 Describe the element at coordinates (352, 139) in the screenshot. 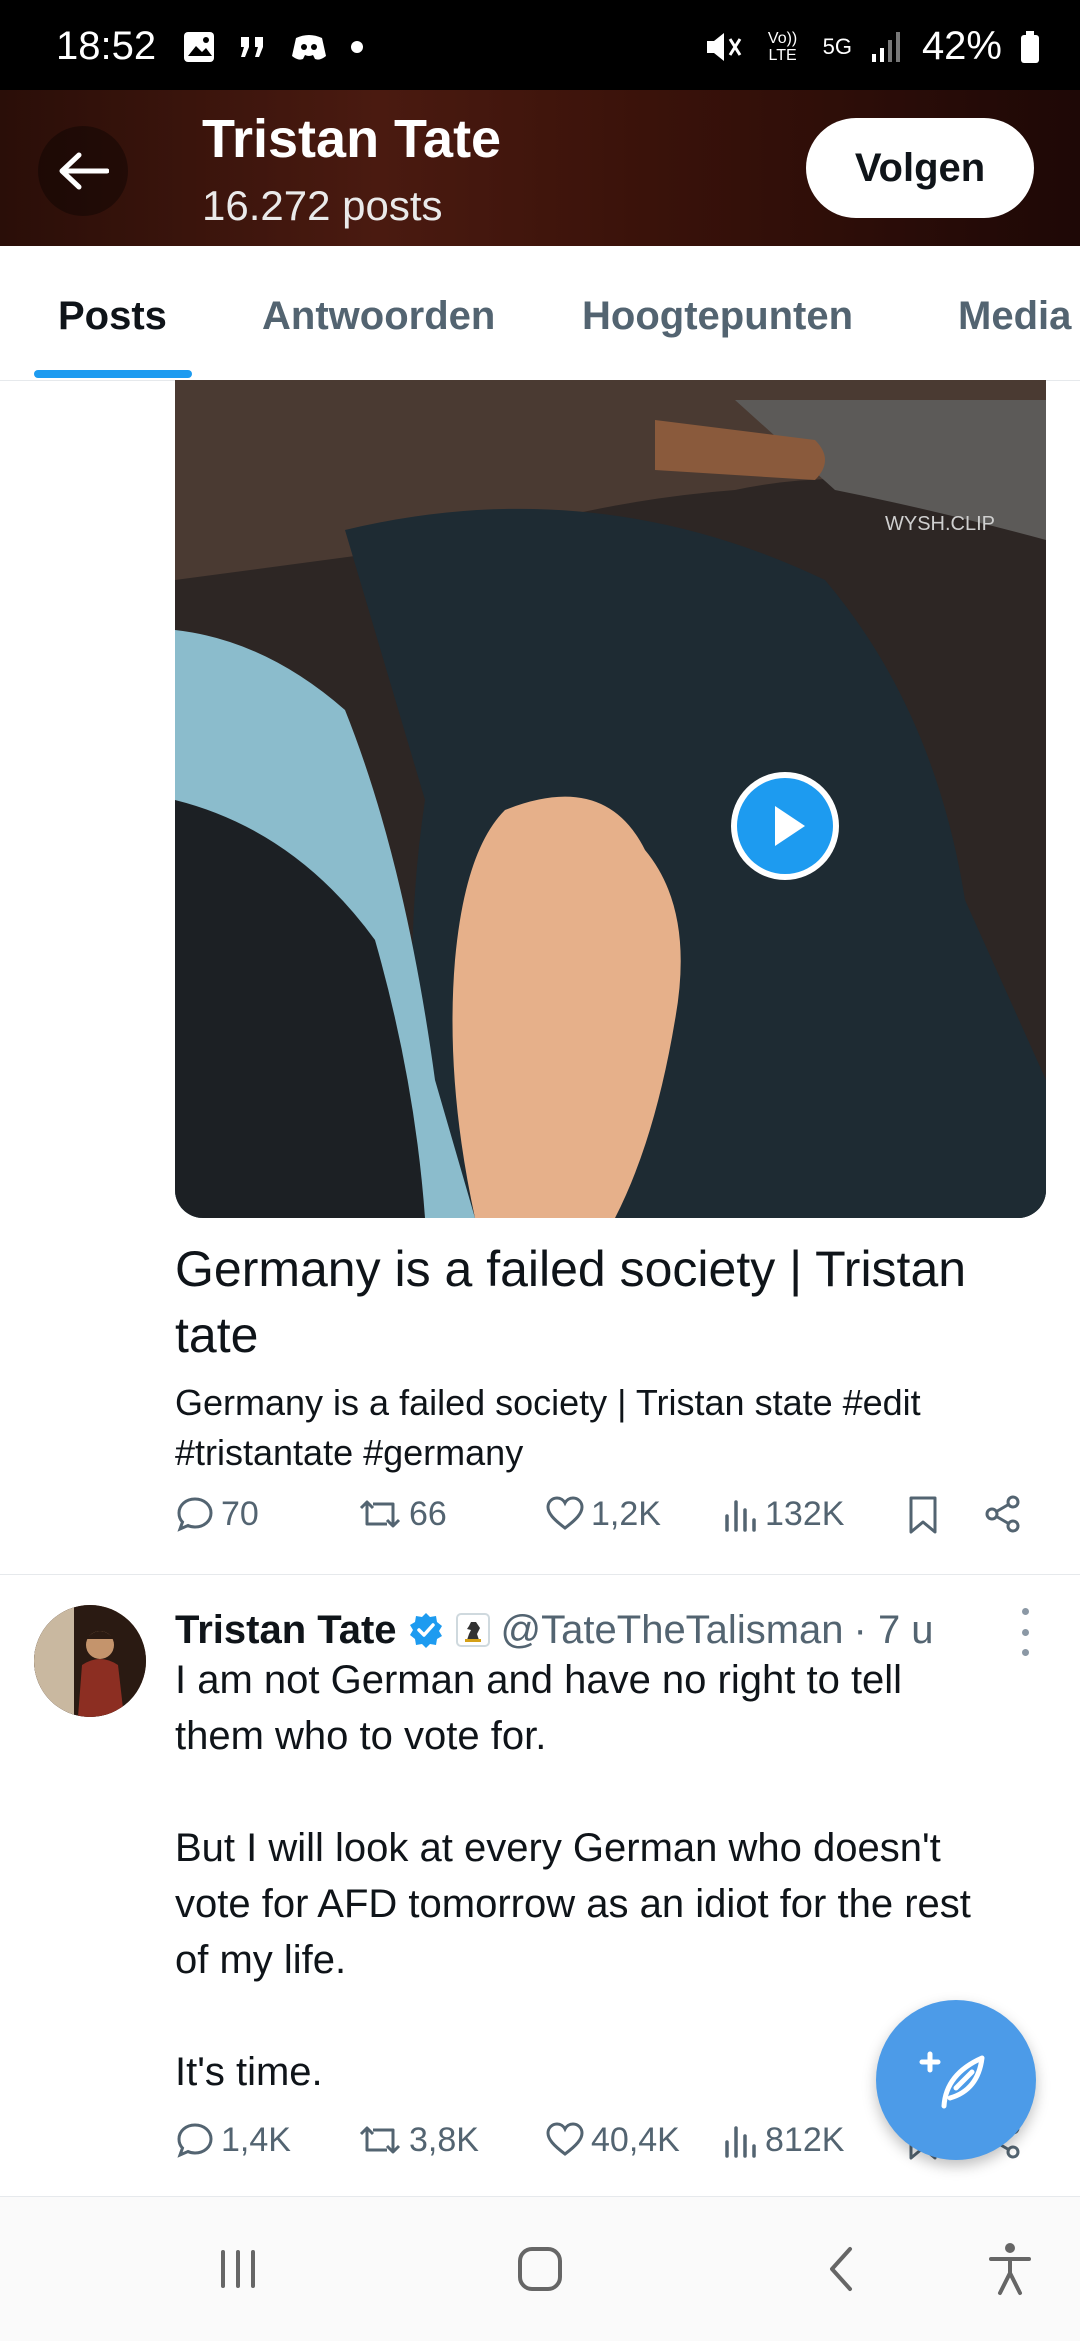

I see `profile-name: Tristan Tate` at that location.